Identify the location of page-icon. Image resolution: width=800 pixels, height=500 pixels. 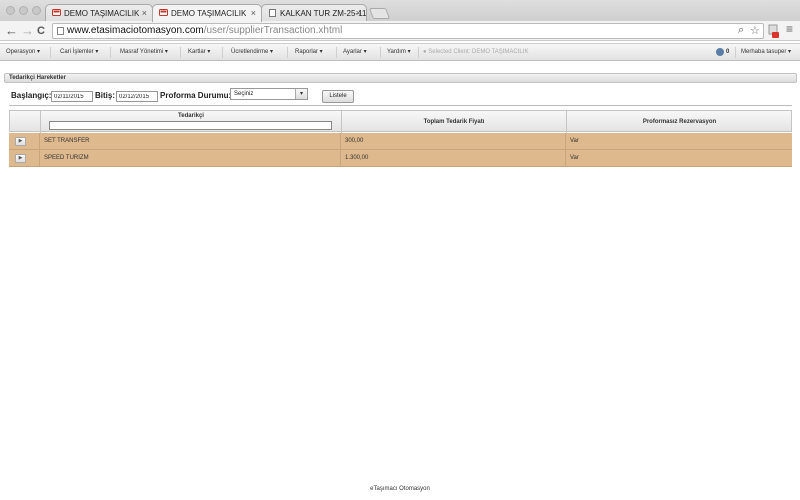
(60, 31).